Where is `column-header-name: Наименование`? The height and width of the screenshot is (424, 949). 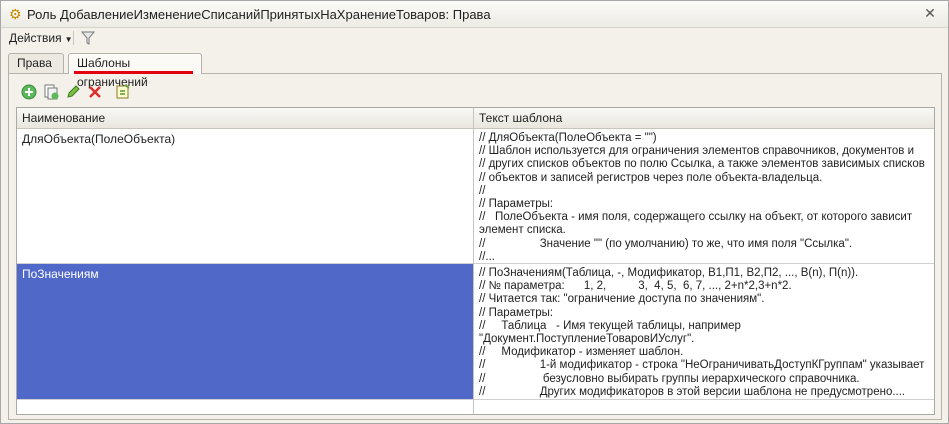 column-header-name: Наименование is located at coordinates (63, 118).